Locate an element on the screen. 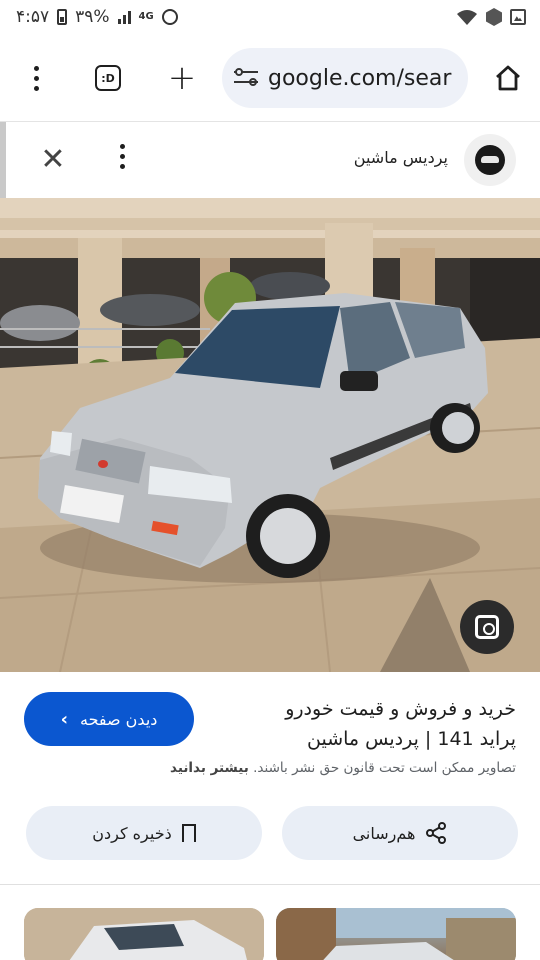  url-text: google.com/sear is located at coordinates (359, 78).